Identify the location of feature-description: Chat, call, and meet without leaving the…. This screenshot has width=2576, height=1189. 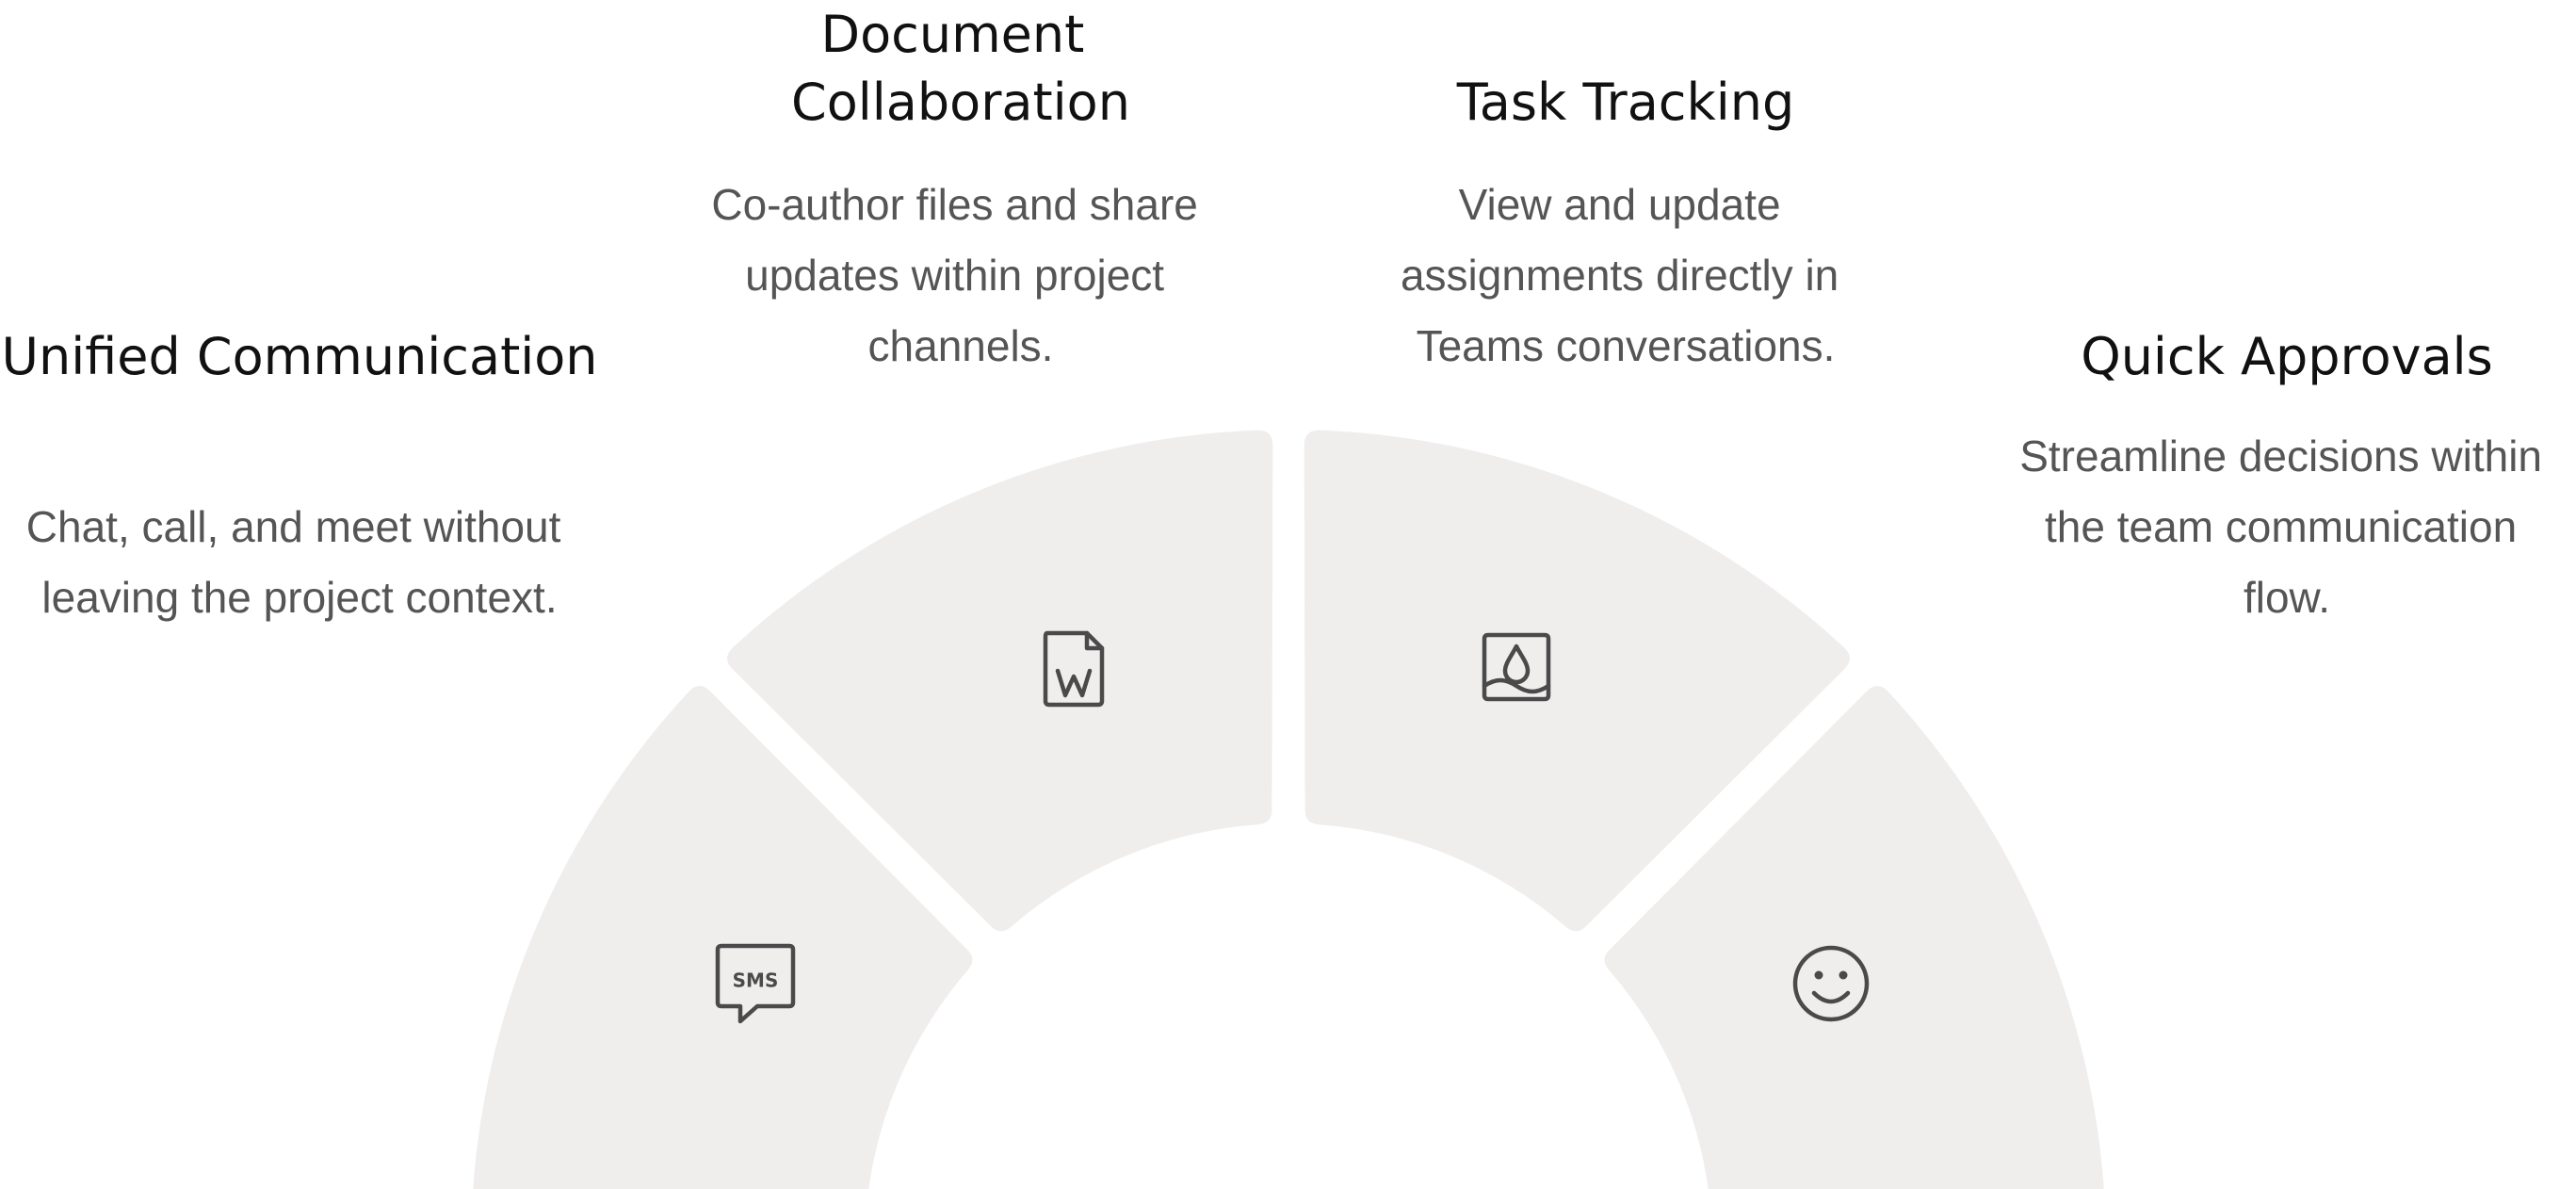
(299, 562).